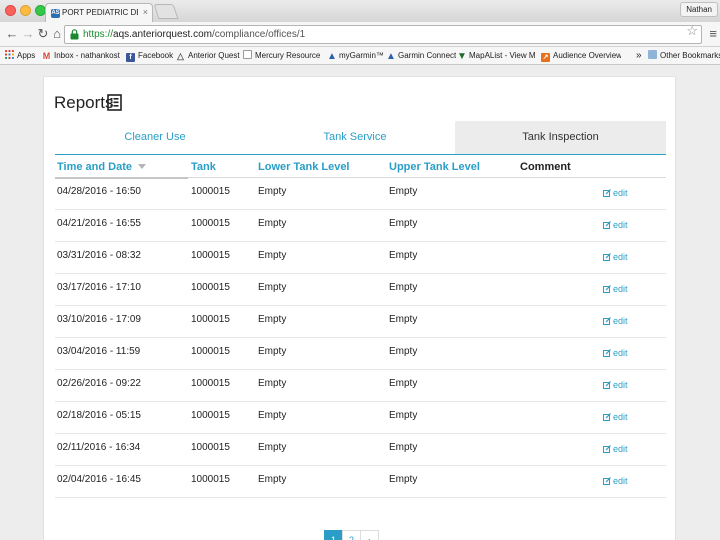  What do you see at coordinates (699, 9) in the screenshot?
I see `profile-button: Nathan` at bounding box center [699, 9].